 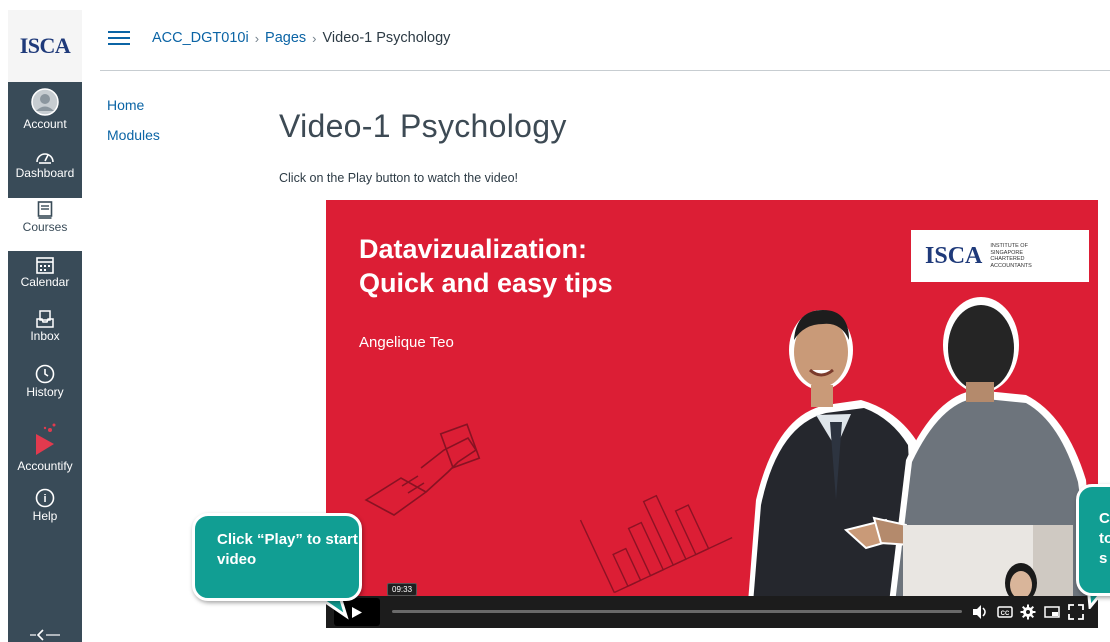 I want to click on nav-item-courses: Courses, so click(x=45, y=224).